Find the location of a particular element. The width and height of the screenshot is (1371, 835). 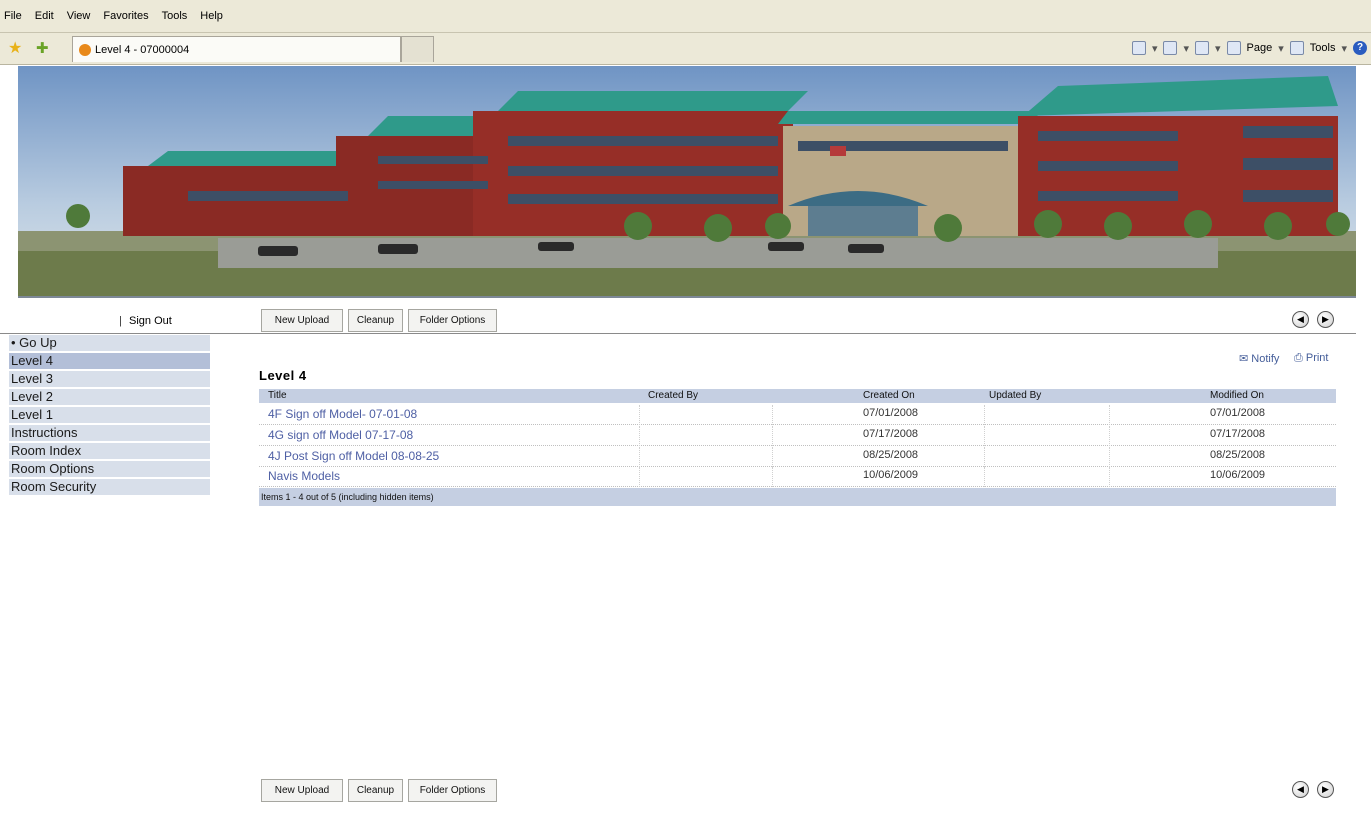

new-upload-button-top: New Upload is located at coordinates (302, 320).